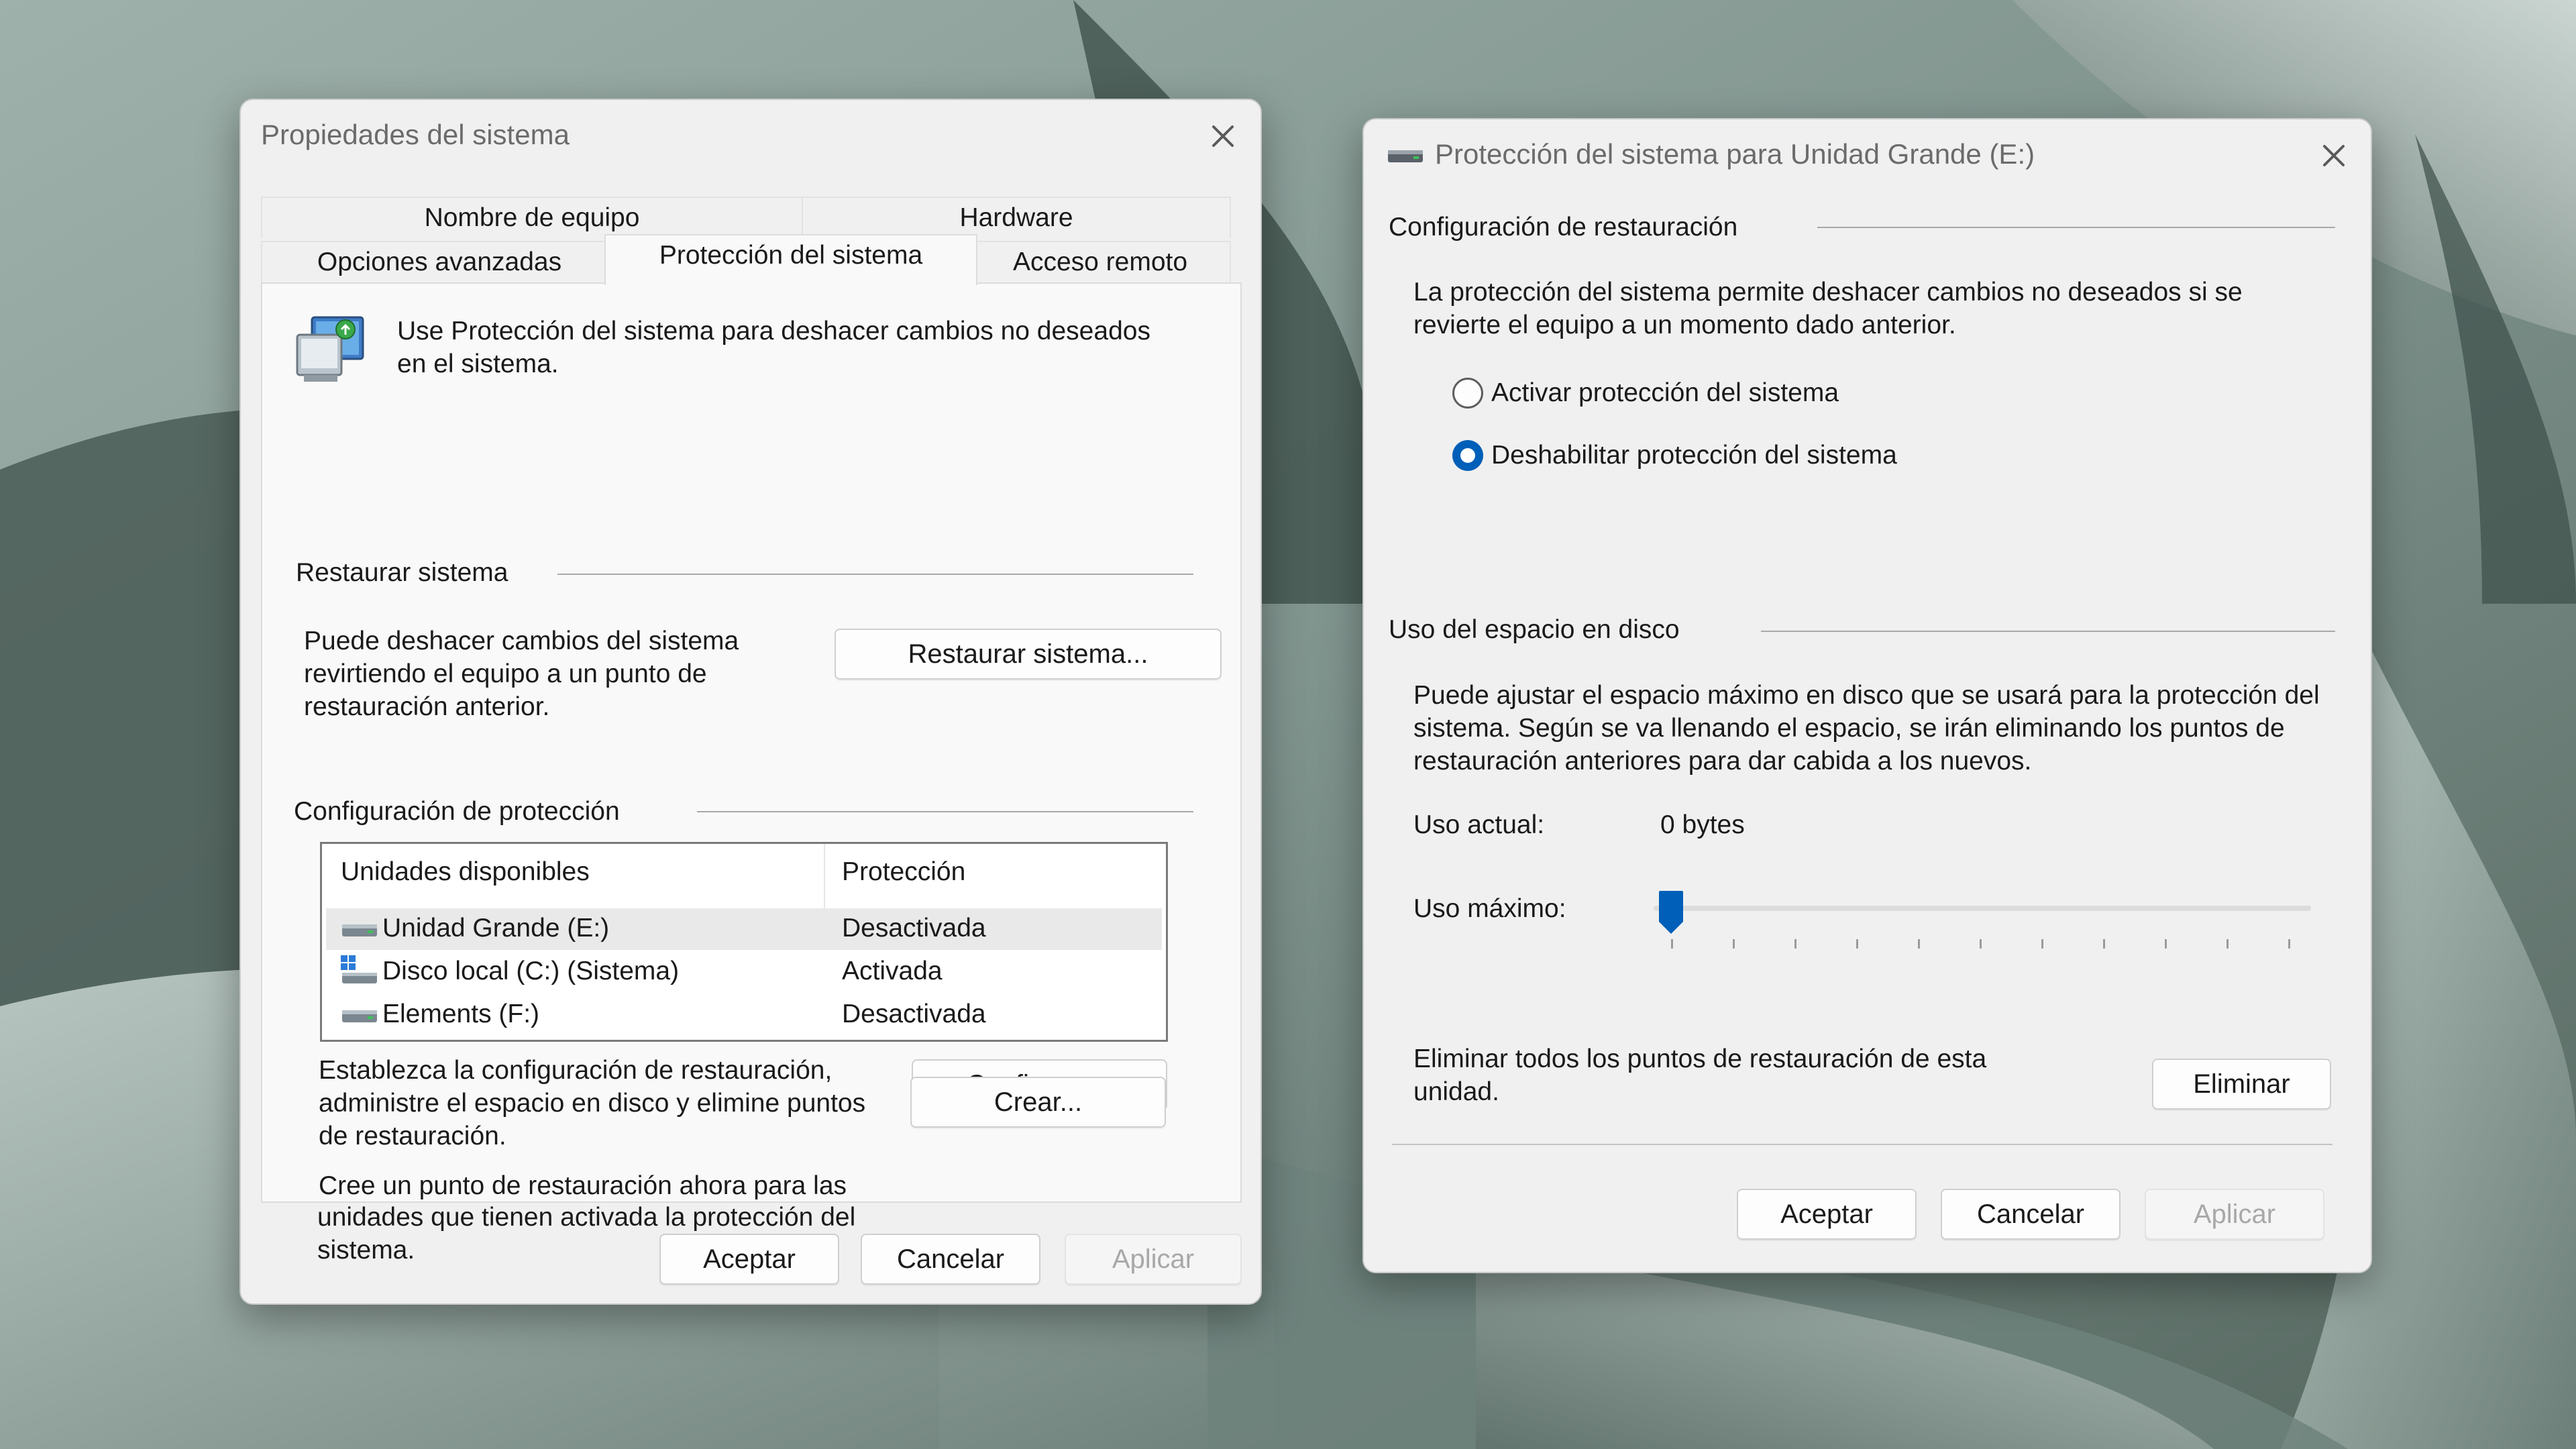  Describe the element at coordinates (790, 259) in the screenshot. I see `tab-proteccion-del-sistema: Protección del sistema` at that location.